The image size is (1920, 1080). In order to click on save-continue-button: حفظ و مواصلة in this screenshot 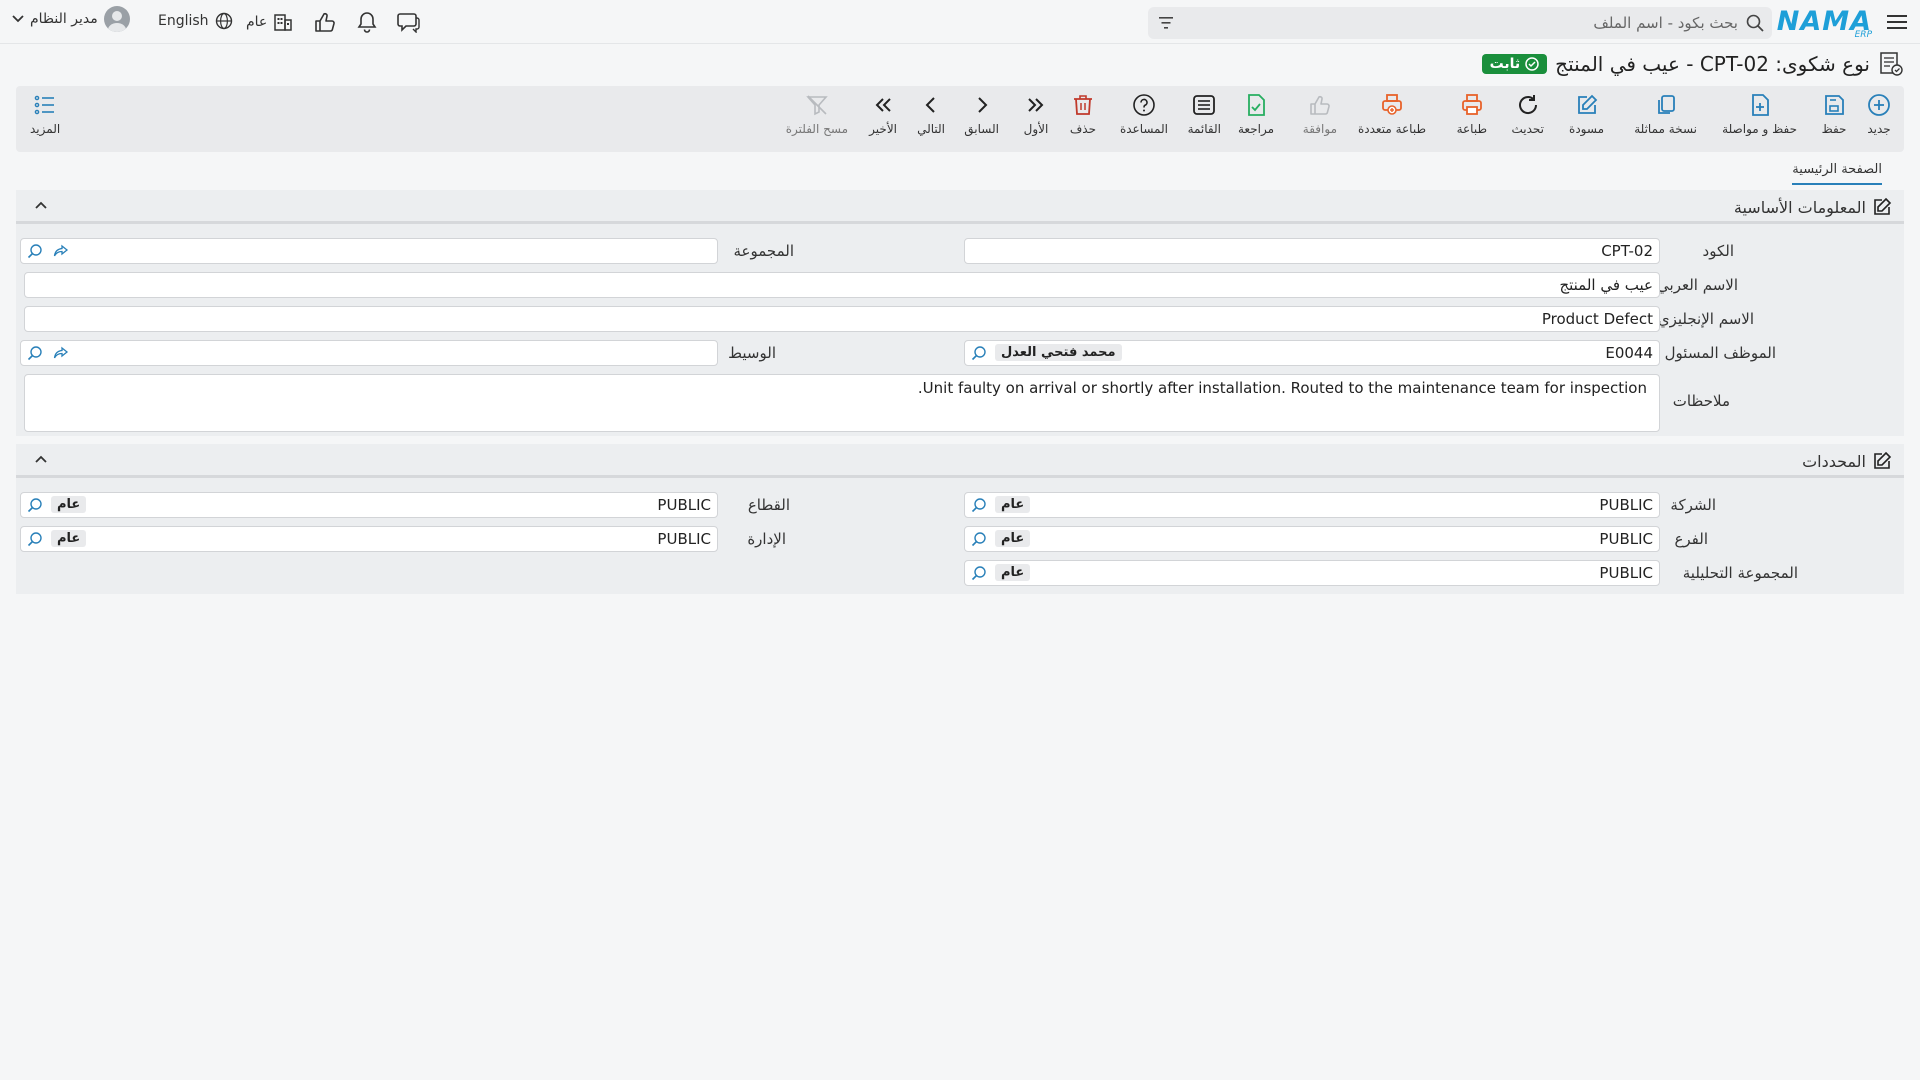, I will do `click(1759, 114)`.